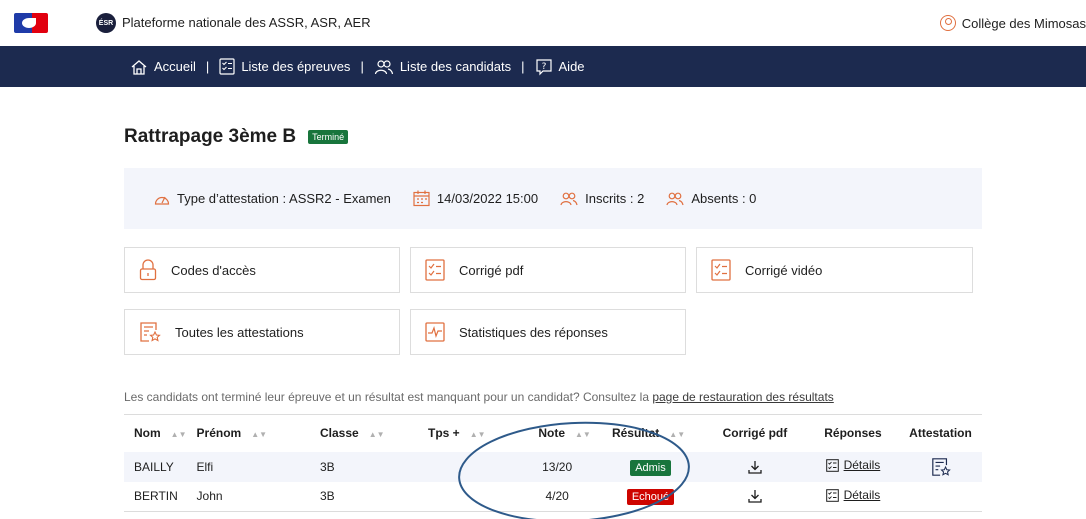 Image resolution: width=1086 pixels, height=519 pixels. I want to click on table-row: BERTIN John 3B 4/20 Echoué Détails, so click(553, 496).